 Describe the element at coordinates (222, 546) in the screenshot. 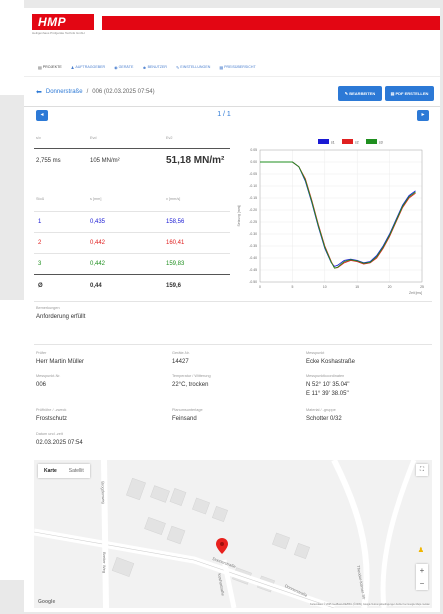

I see `map-marker-icon` at that location.